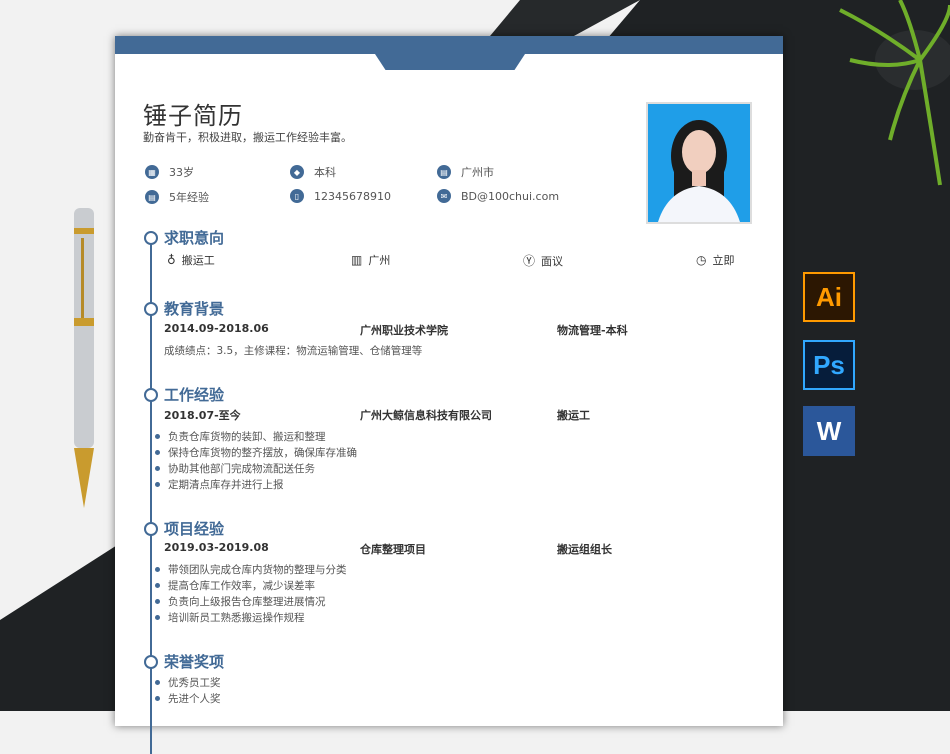  I want to click on section-title-intent: 求职意向, so click(194, 238).